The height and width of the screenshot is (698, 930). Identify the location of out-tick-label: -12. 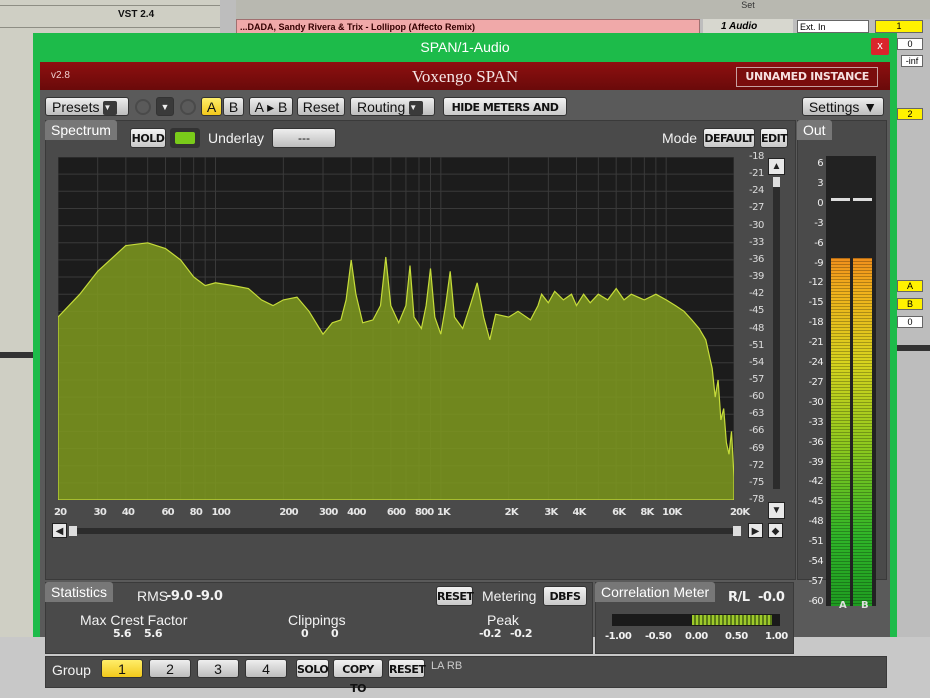
(815, 283).